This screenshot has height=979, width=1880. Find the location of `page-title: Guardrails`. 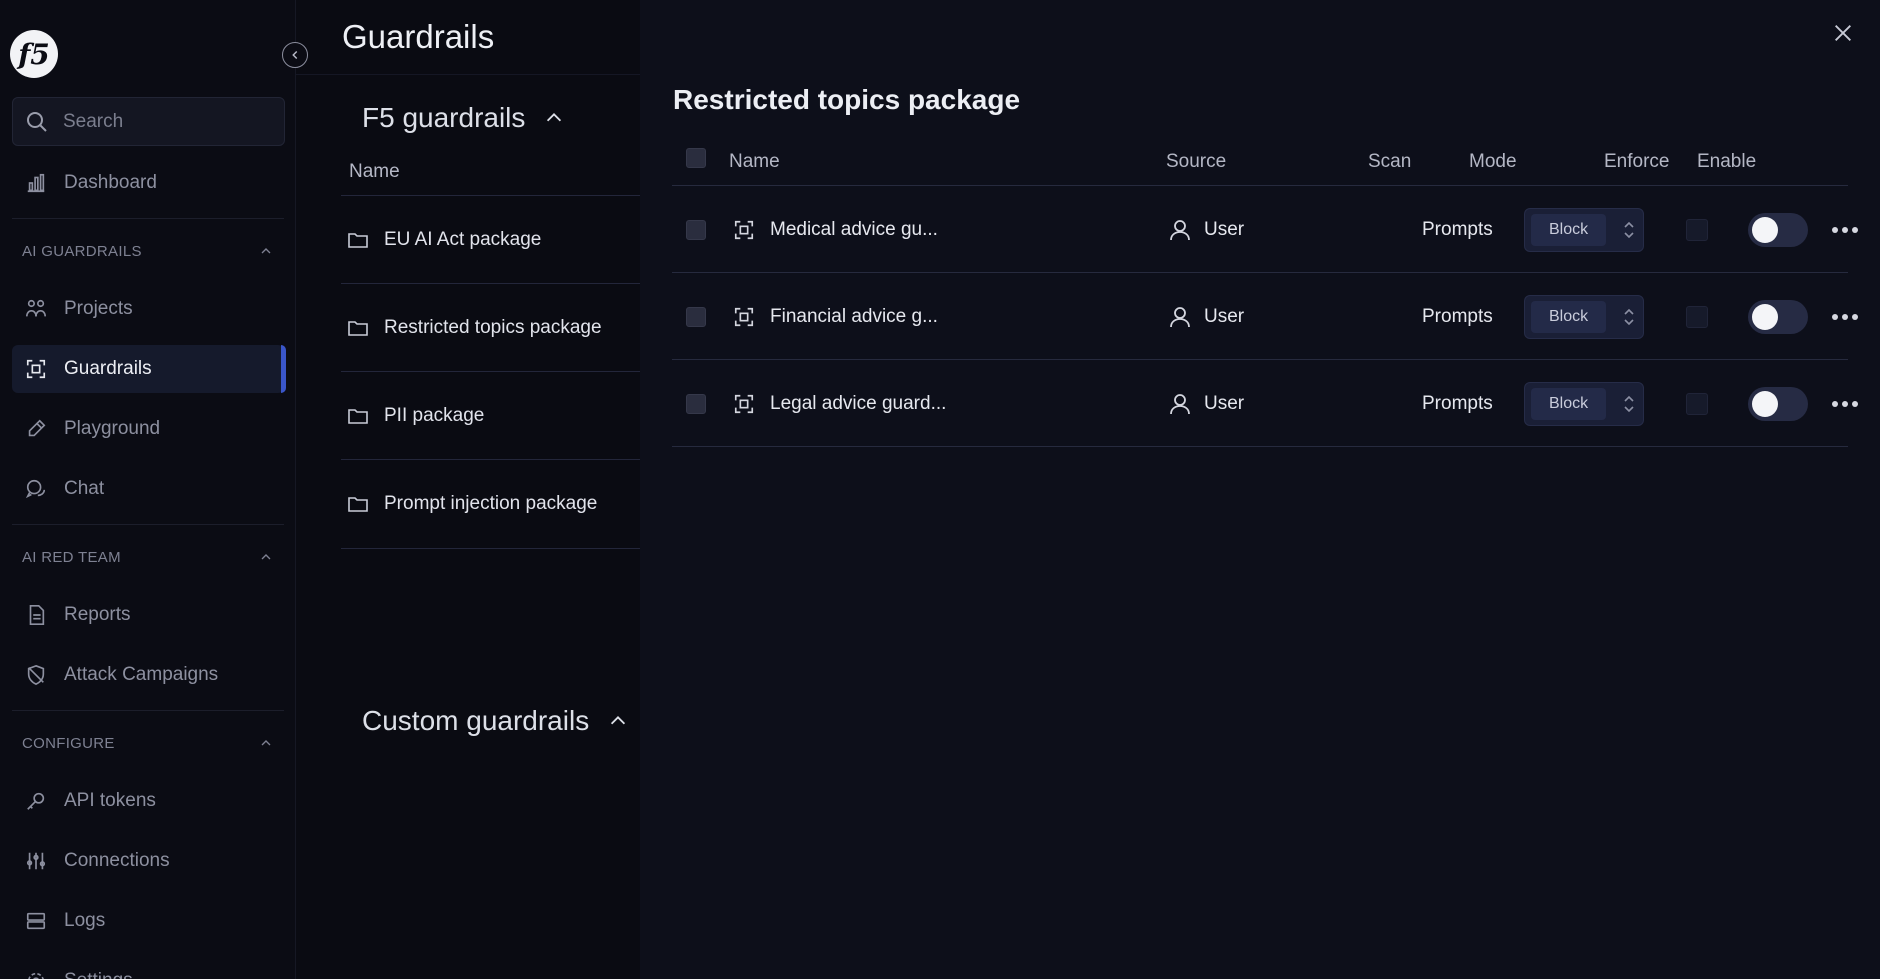

page-title: Guardrails is located at coordinates (418, 36).